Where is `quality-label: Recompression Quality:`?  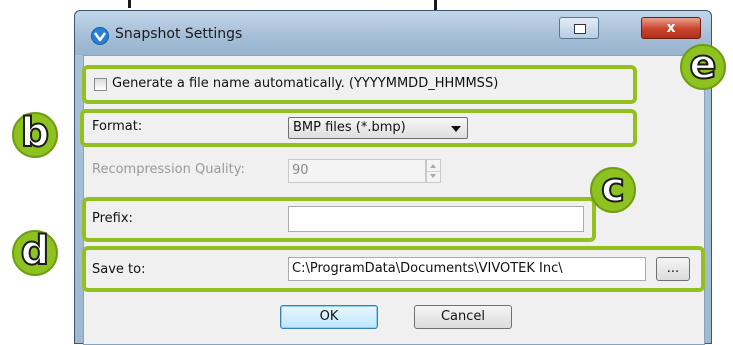 quality-label: Recompression Quality: is located at coordinates (168, 169).